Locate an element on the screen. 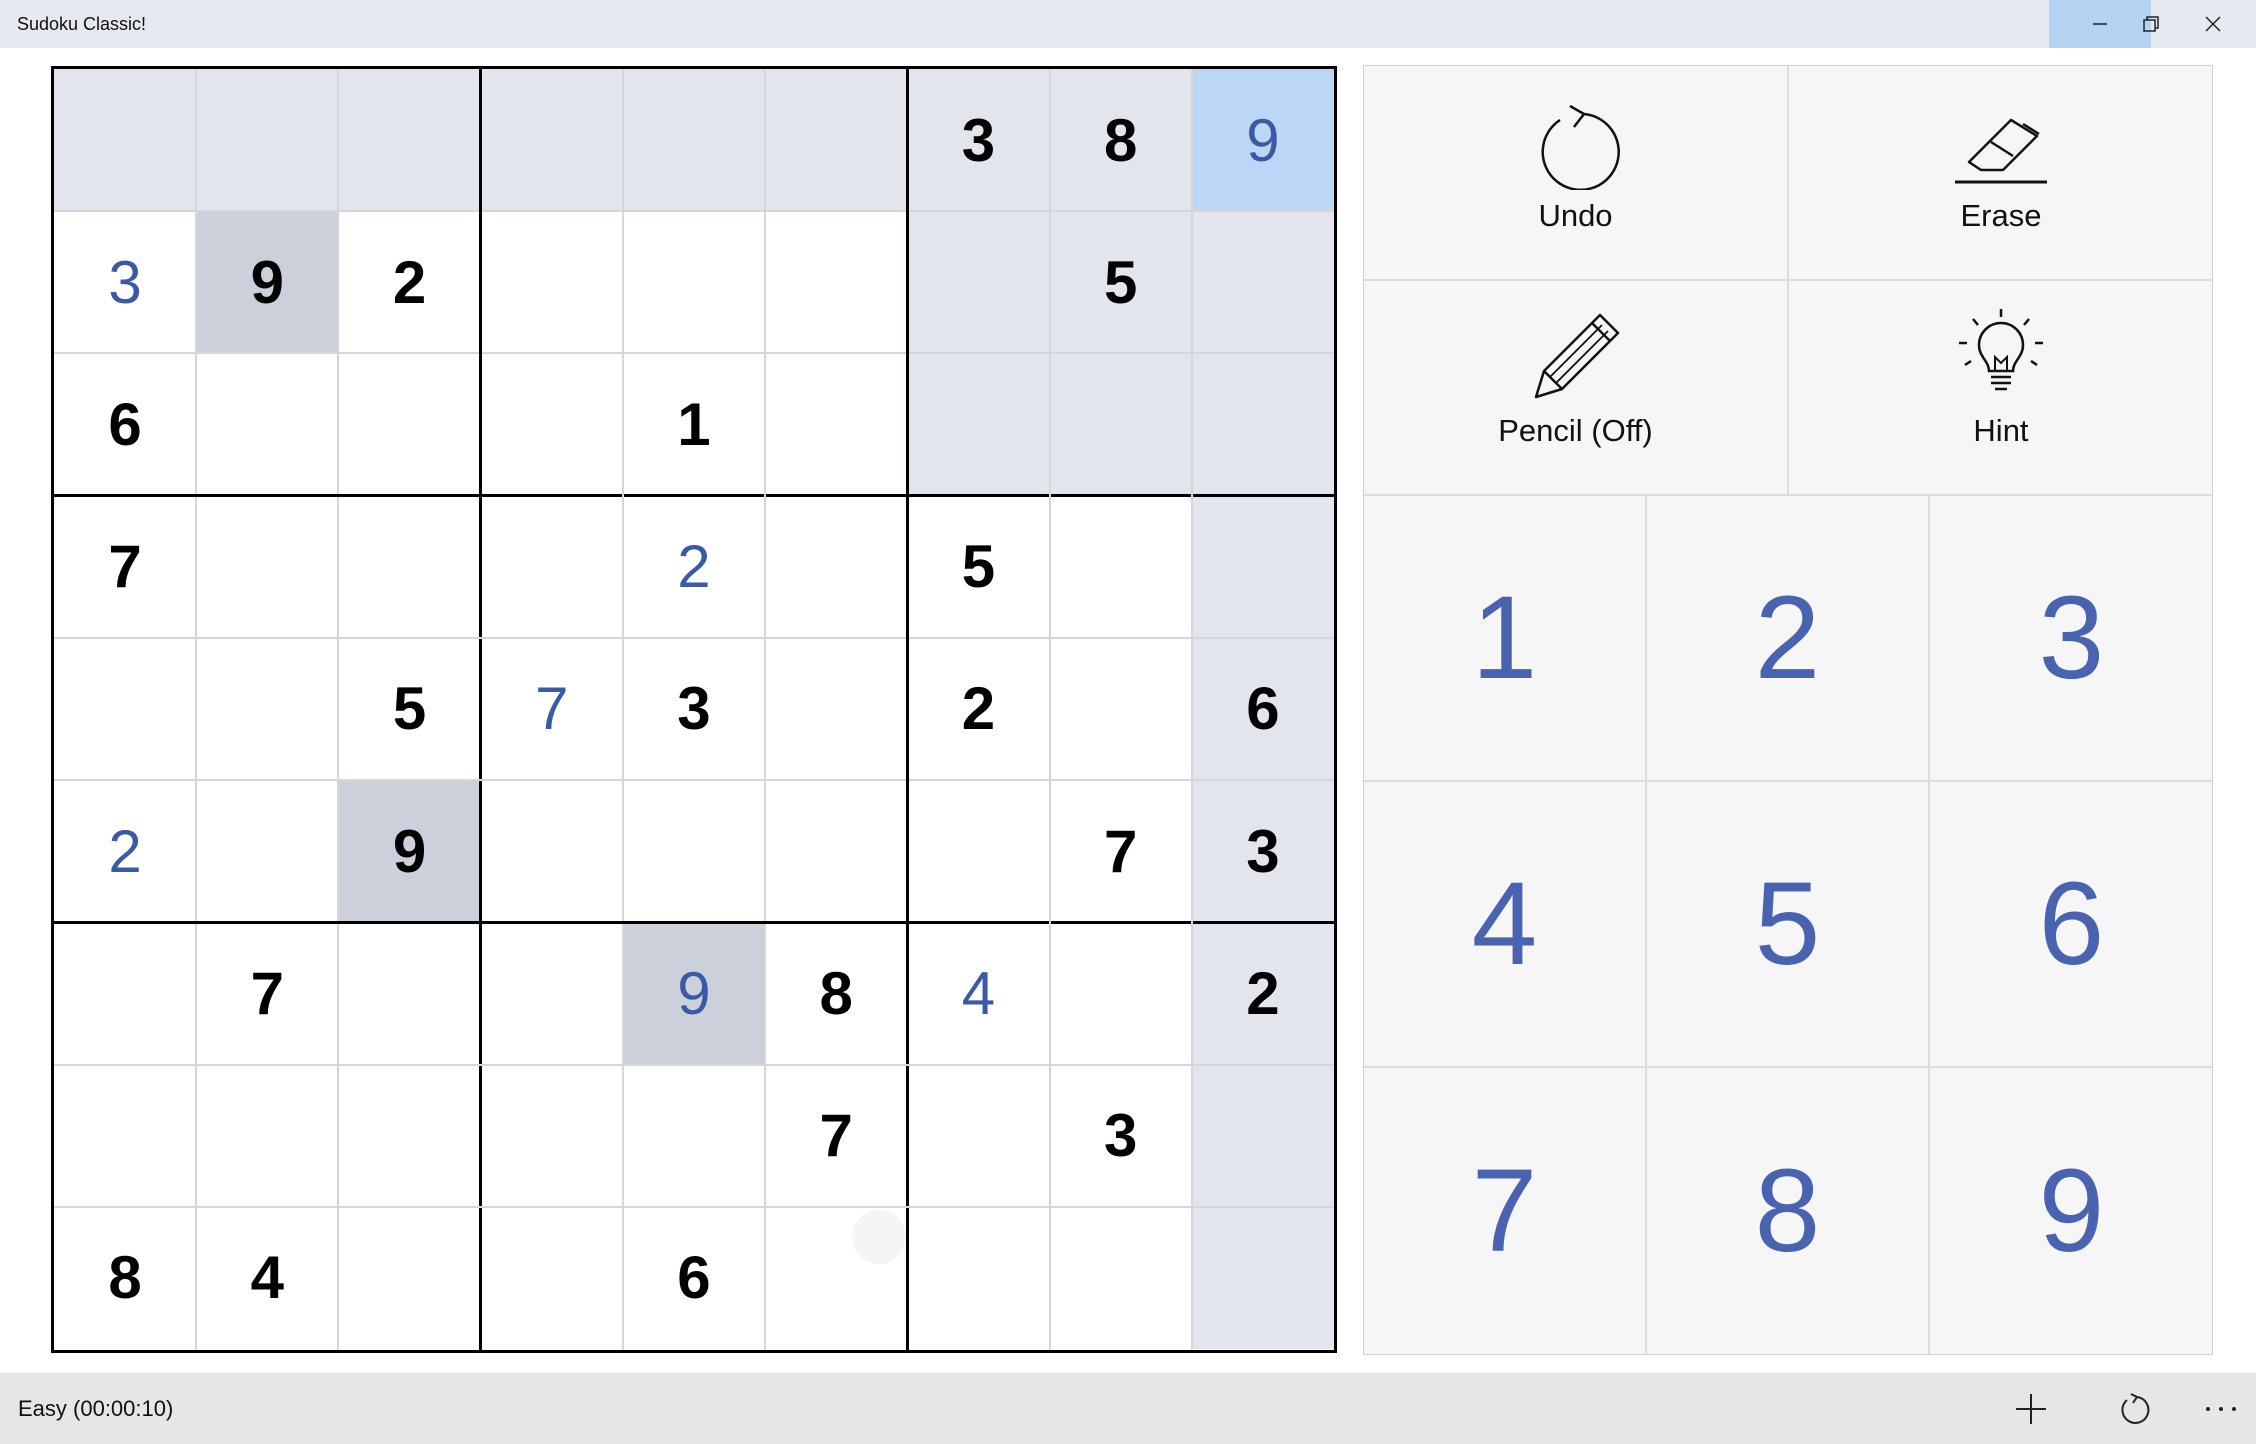  cell-r6-c8: 7 is located at coordinates (1121, 851).